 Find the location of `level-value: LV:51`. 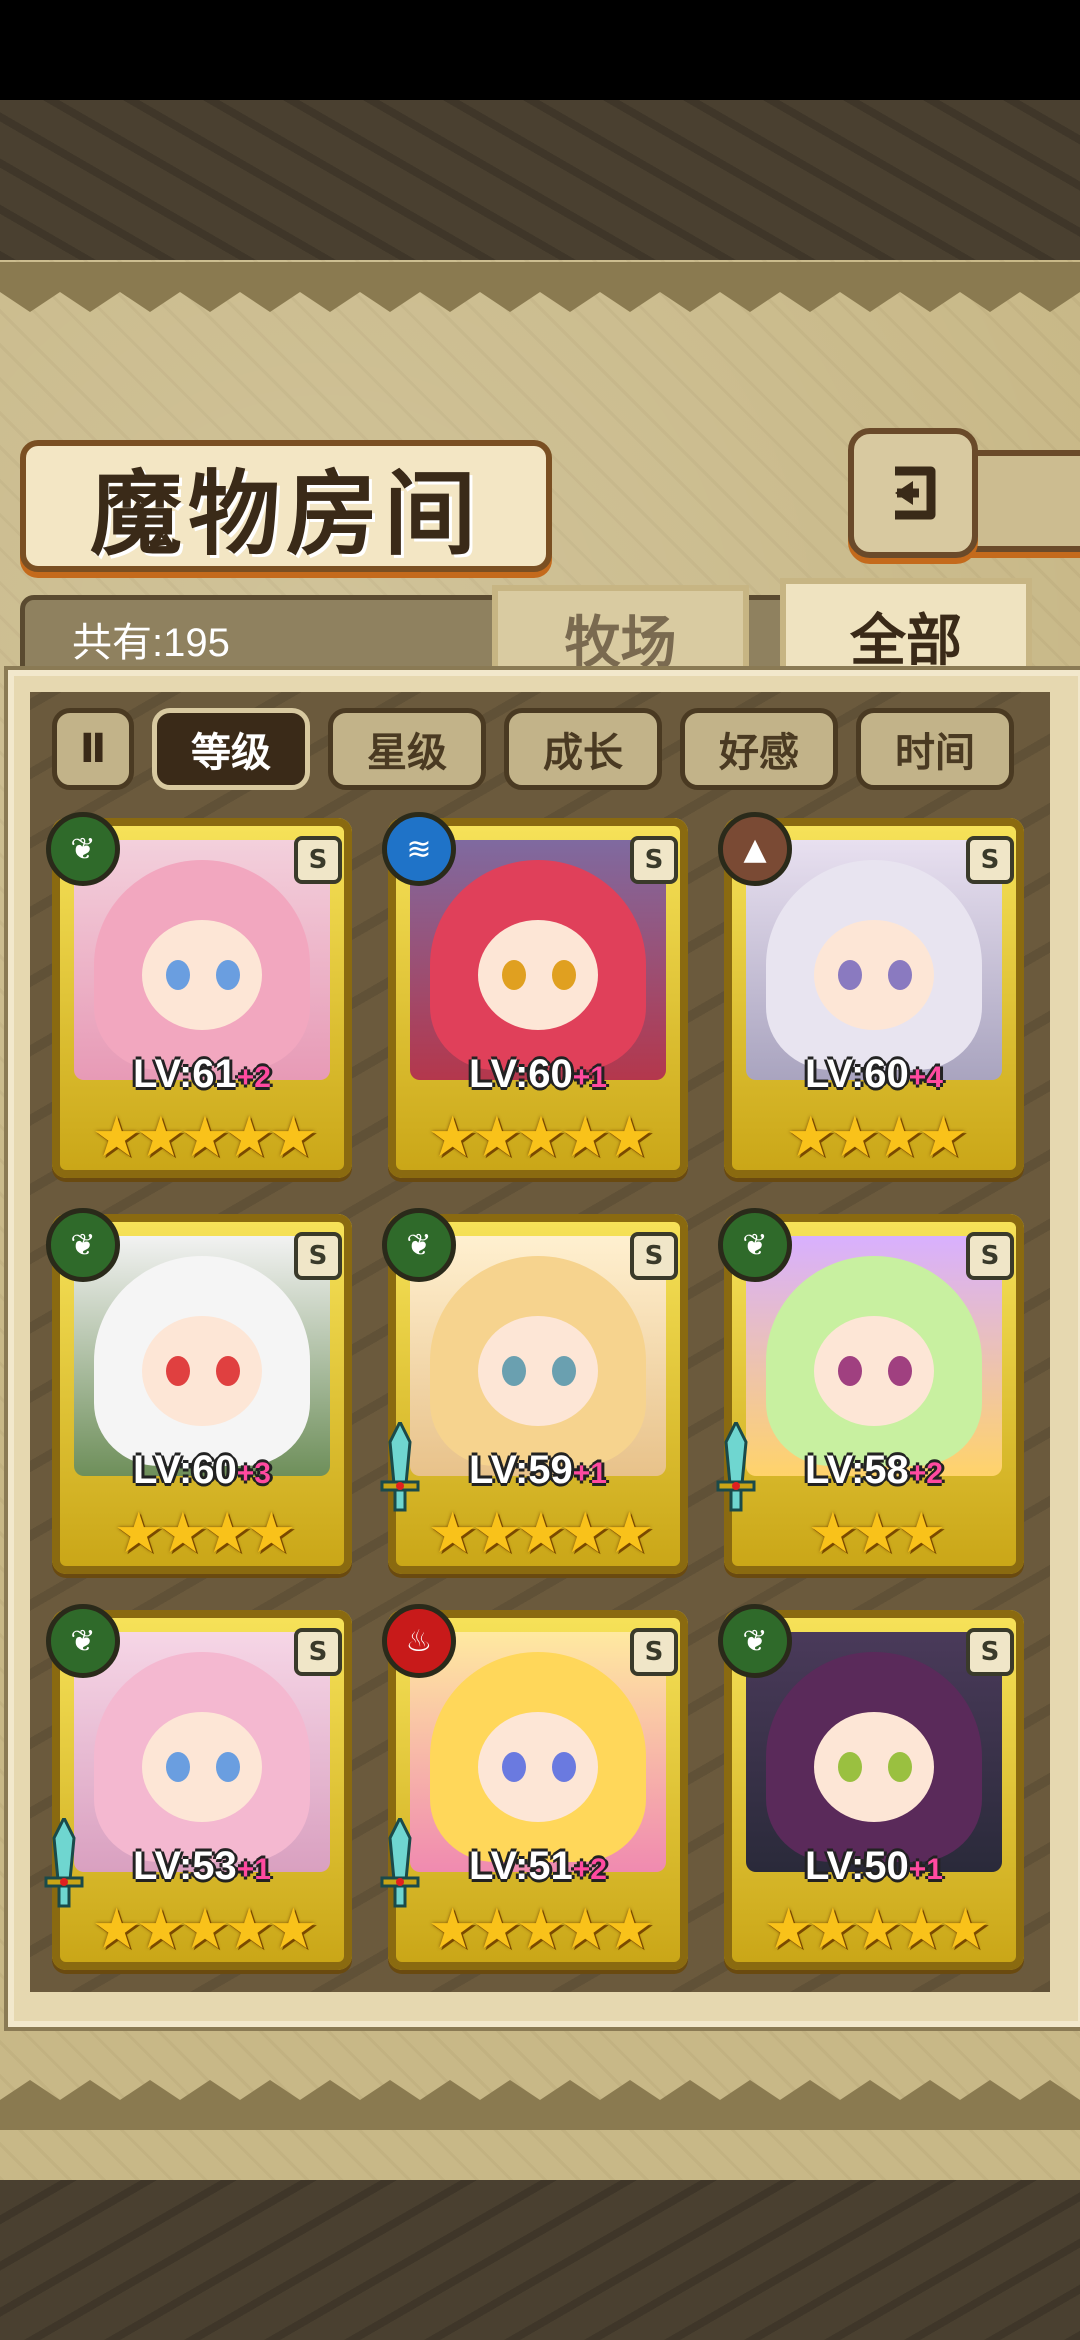

level-value: LV:51 is located at coordinates (521, 1866).